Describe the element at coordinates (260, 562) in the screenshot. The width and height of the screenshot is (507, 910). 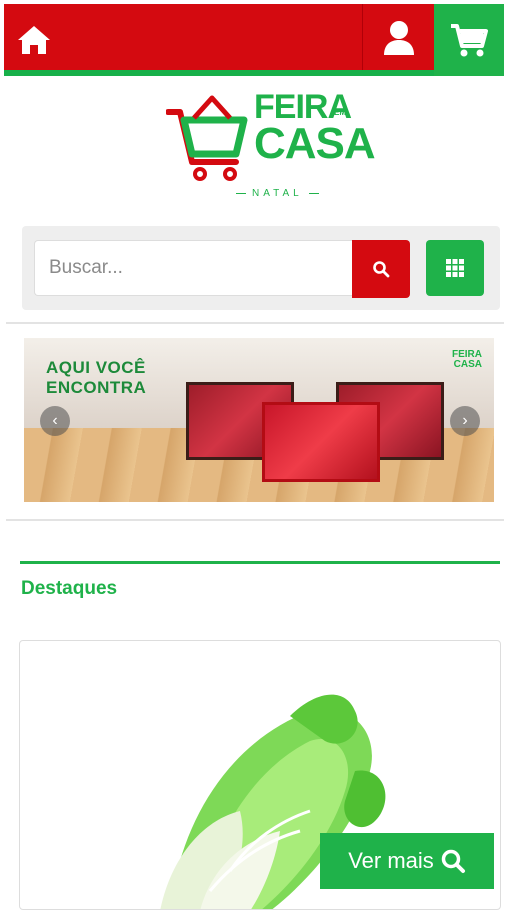
I see `featured-section-line` at that location.